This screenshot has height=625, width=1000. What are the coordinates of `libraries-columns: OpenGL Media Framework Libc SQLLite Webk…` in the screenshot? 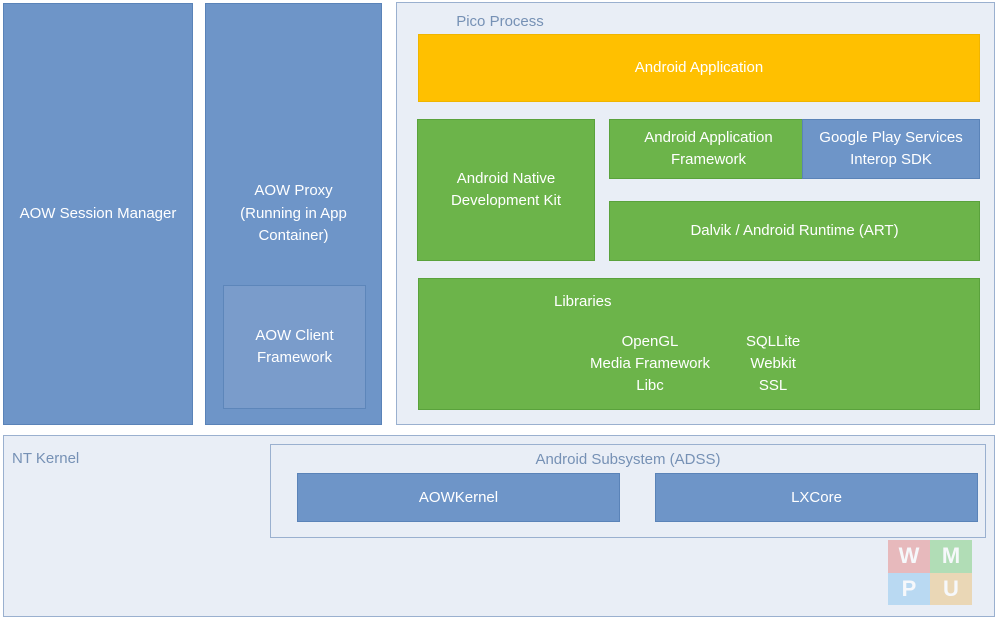 It's located at (677, 364).